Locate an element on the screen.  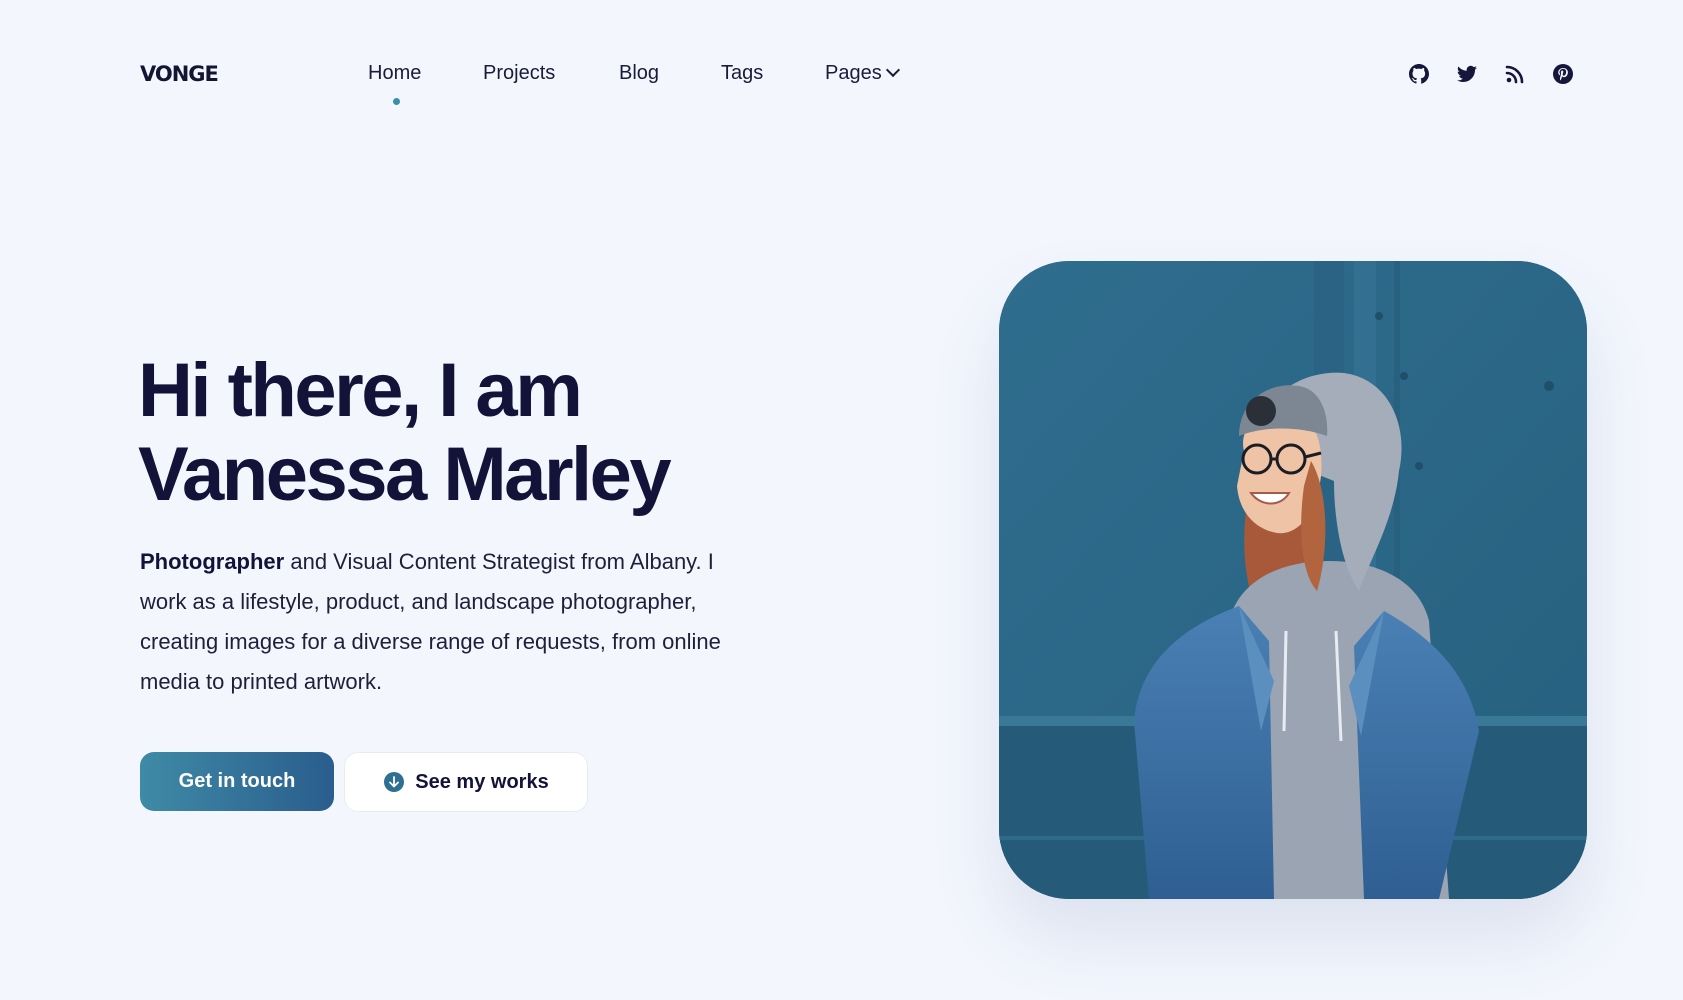
hero-title: Hi there, I am Vanessa Marley is located at coordinates (405, 432).